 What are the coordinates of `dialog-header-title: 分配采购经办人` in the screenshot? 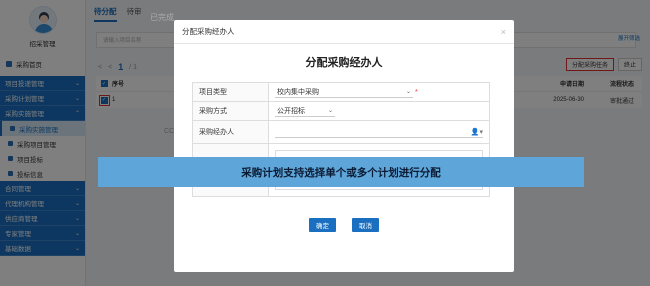 It's located at (208, 31).